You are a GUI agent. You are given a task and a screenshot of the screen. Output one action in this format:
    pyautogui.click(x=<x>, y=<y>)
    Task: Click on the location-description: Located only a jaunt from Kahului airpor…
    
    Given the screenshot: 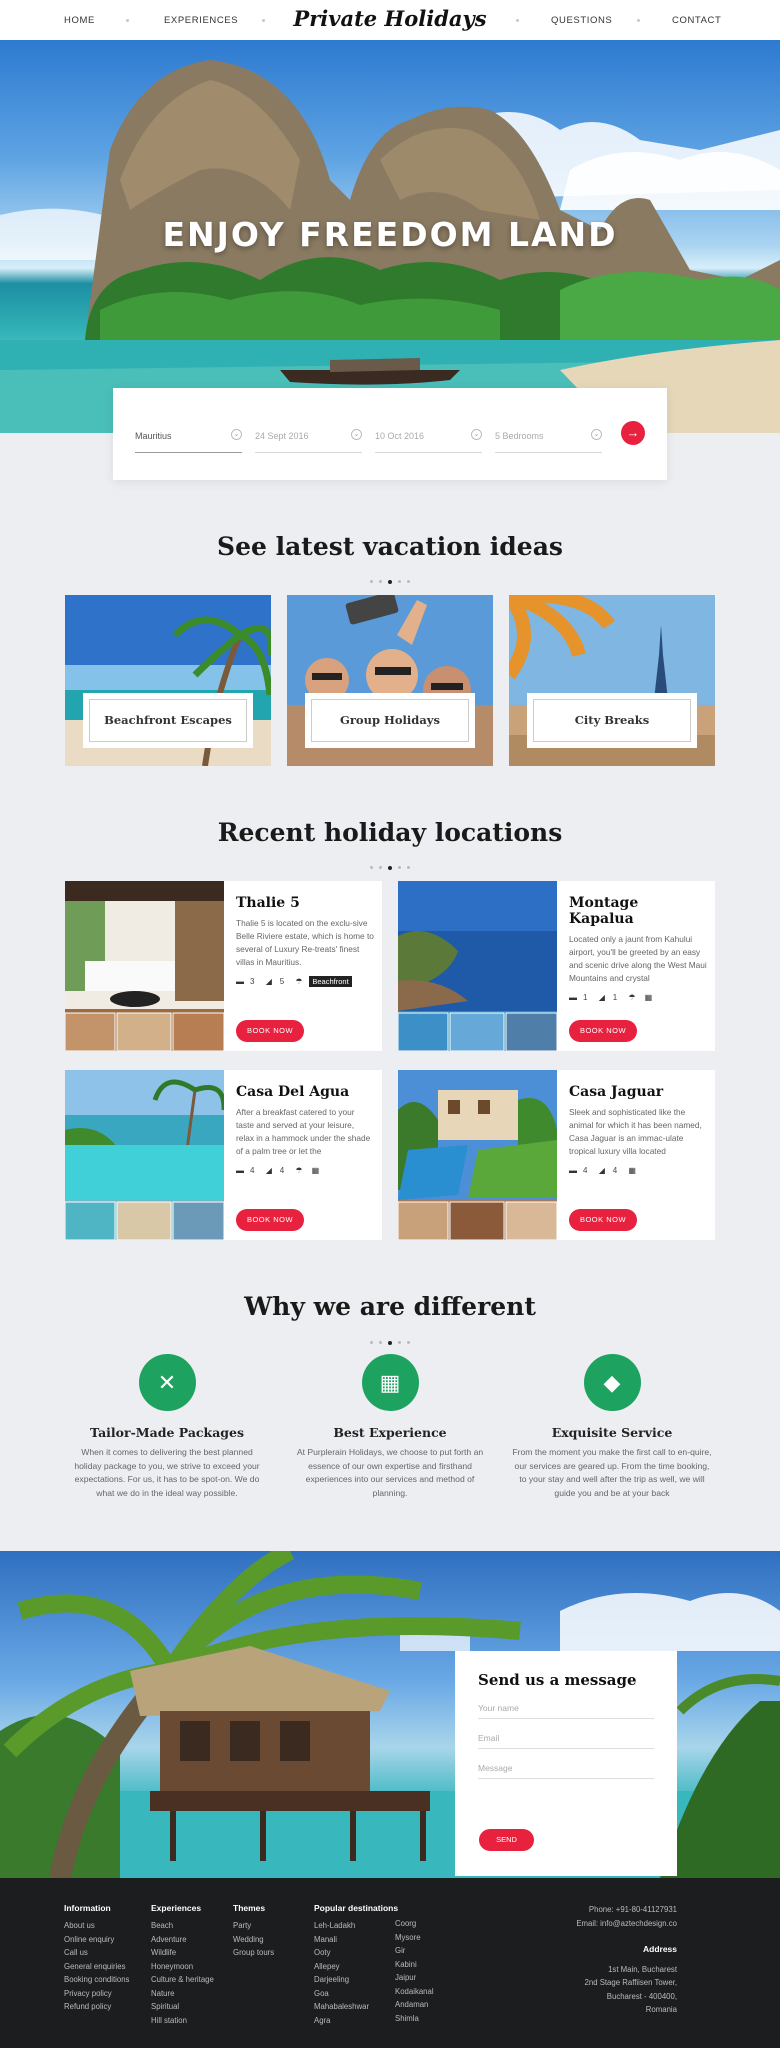 What is the action you would take?
    pyautogui.click(x=638, y=958)
    